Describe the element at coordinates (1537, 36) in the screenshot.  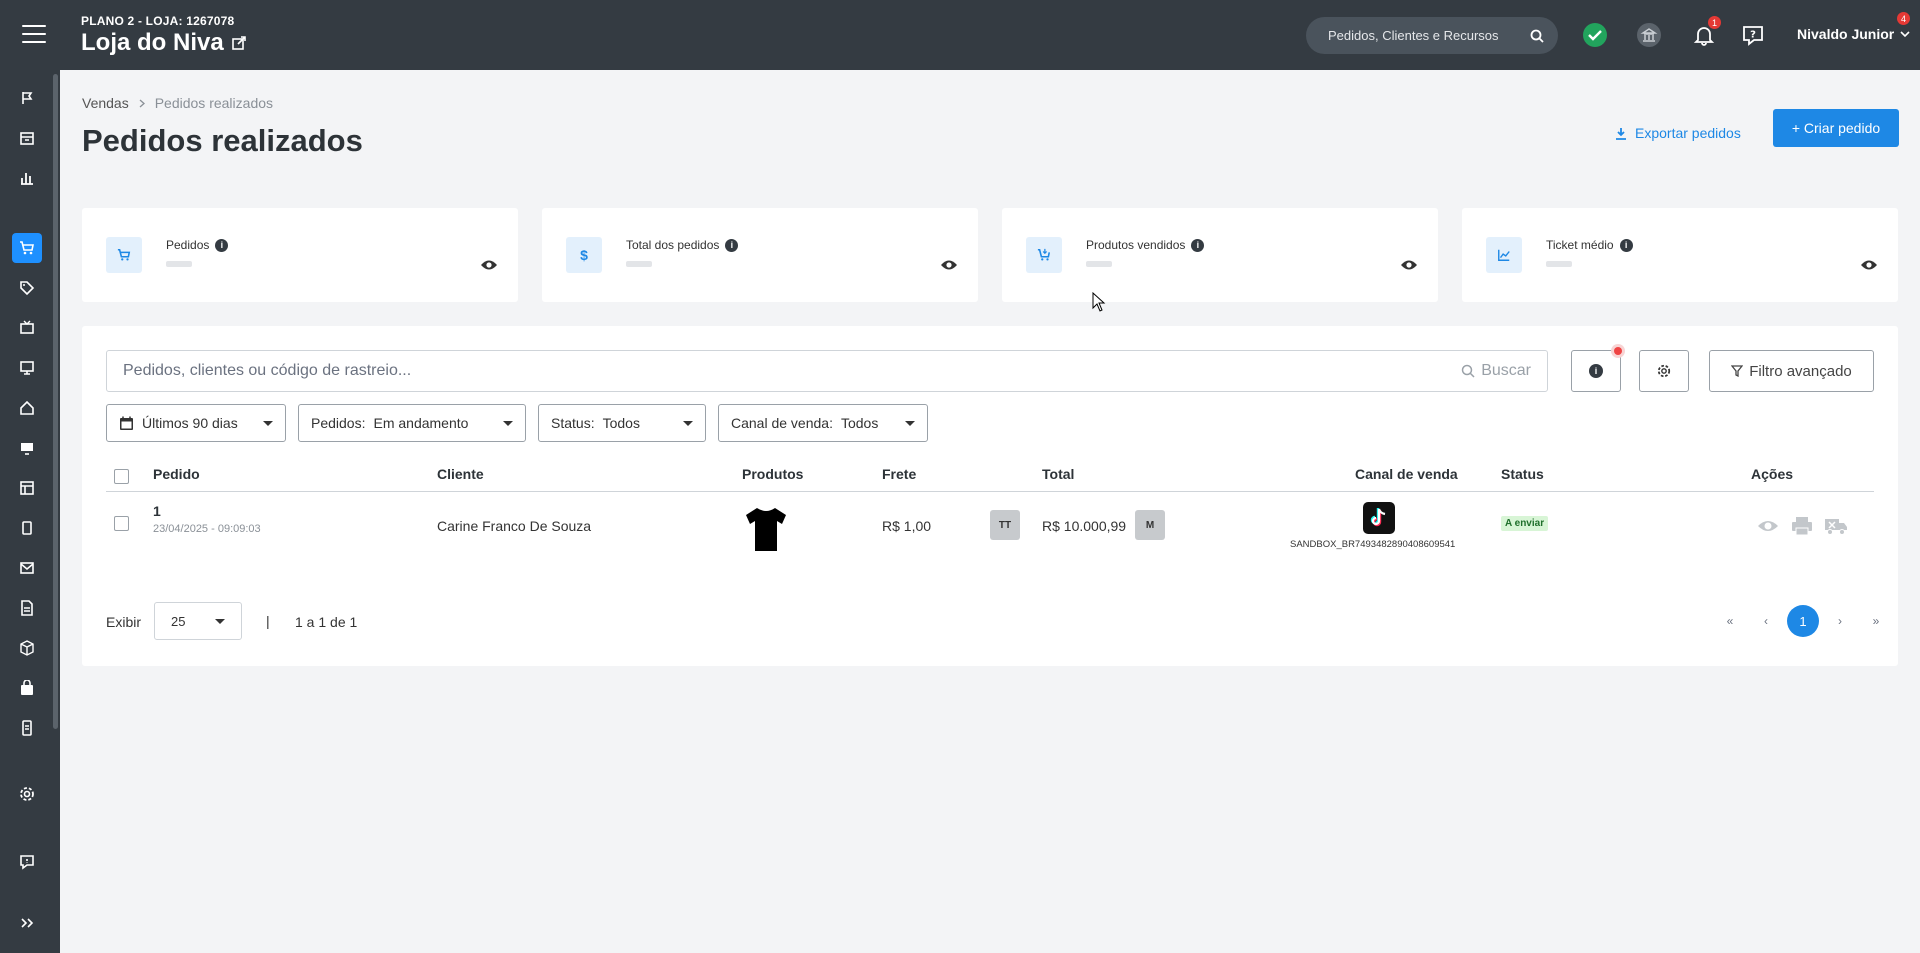
I see `search-icon` at that location.